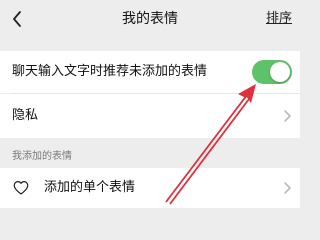 The height and width of the screenshot is (240, 320). I want to click on section-header: 我添加的表情, so click(42, 156).